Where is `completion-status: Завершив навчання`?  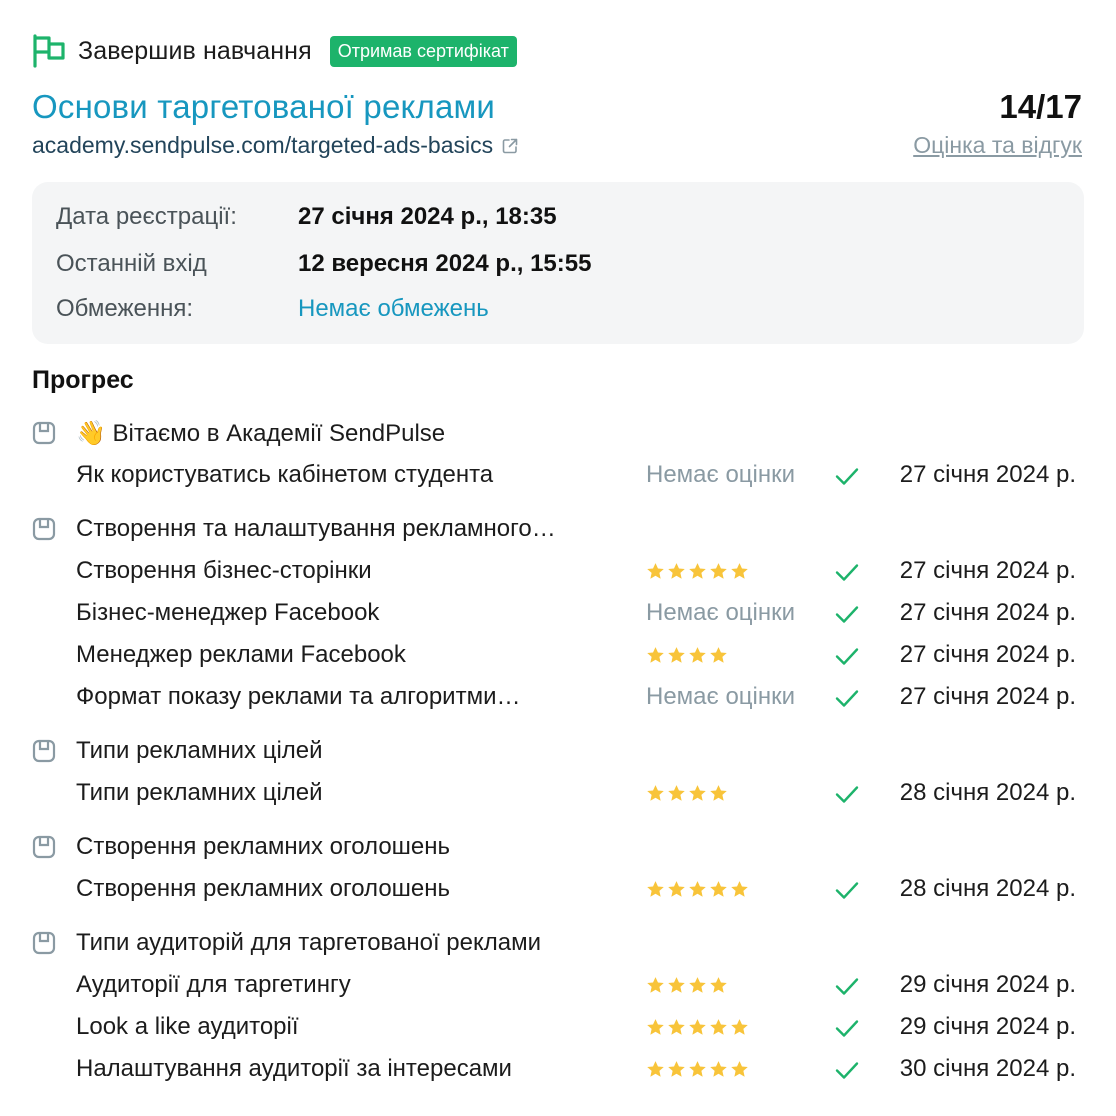 completion-status: Завершив навчання is located at coordinates (195, 50).